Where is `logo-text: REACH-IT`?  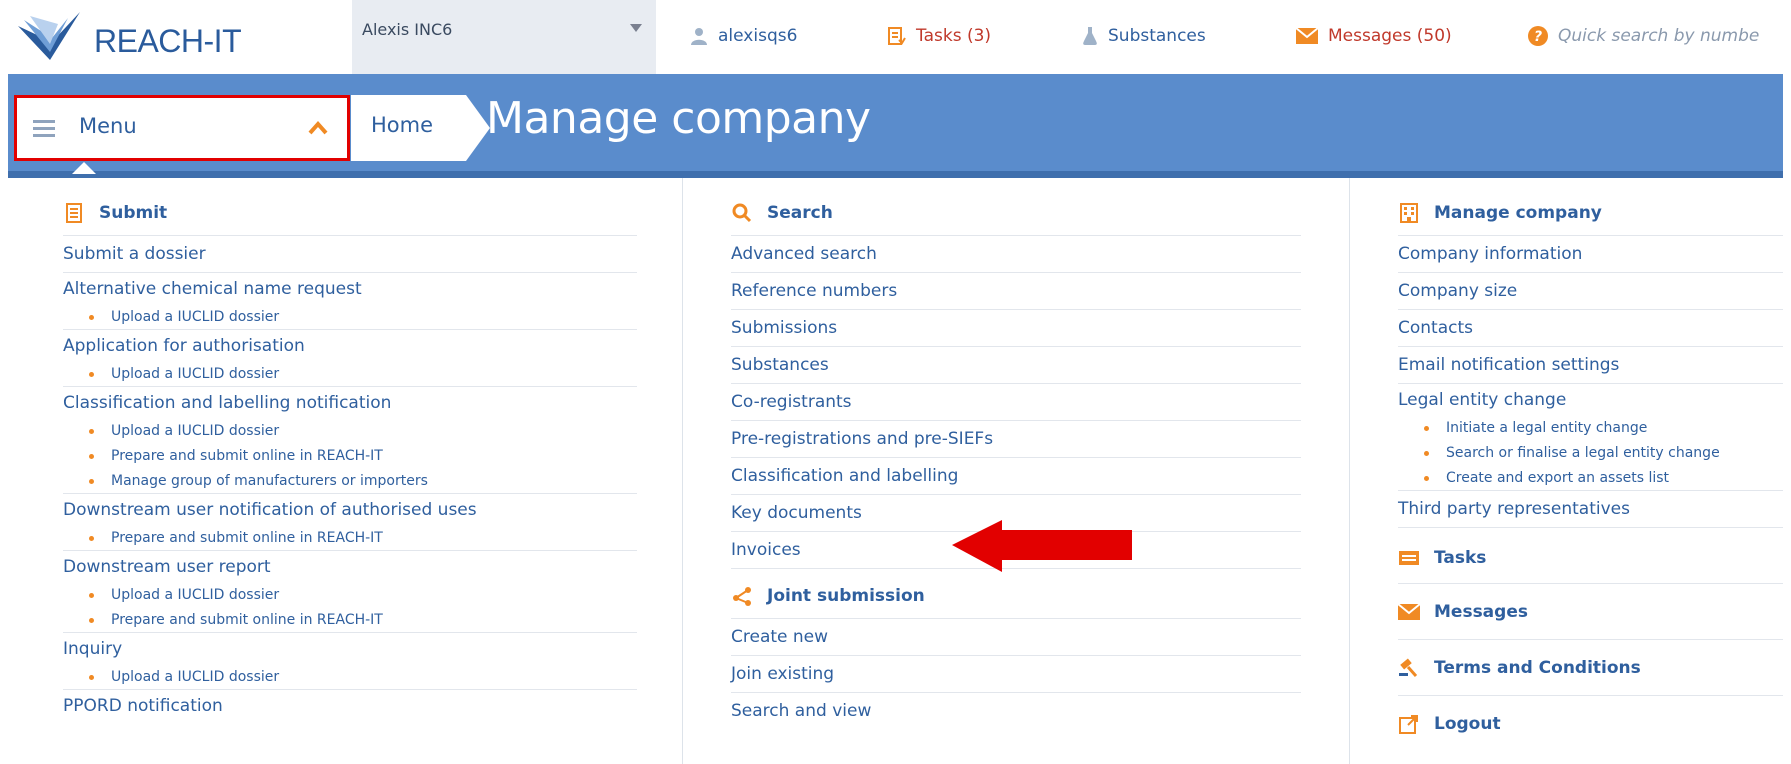
logo-text: REACH-IT is located at coordinates (168, 41).